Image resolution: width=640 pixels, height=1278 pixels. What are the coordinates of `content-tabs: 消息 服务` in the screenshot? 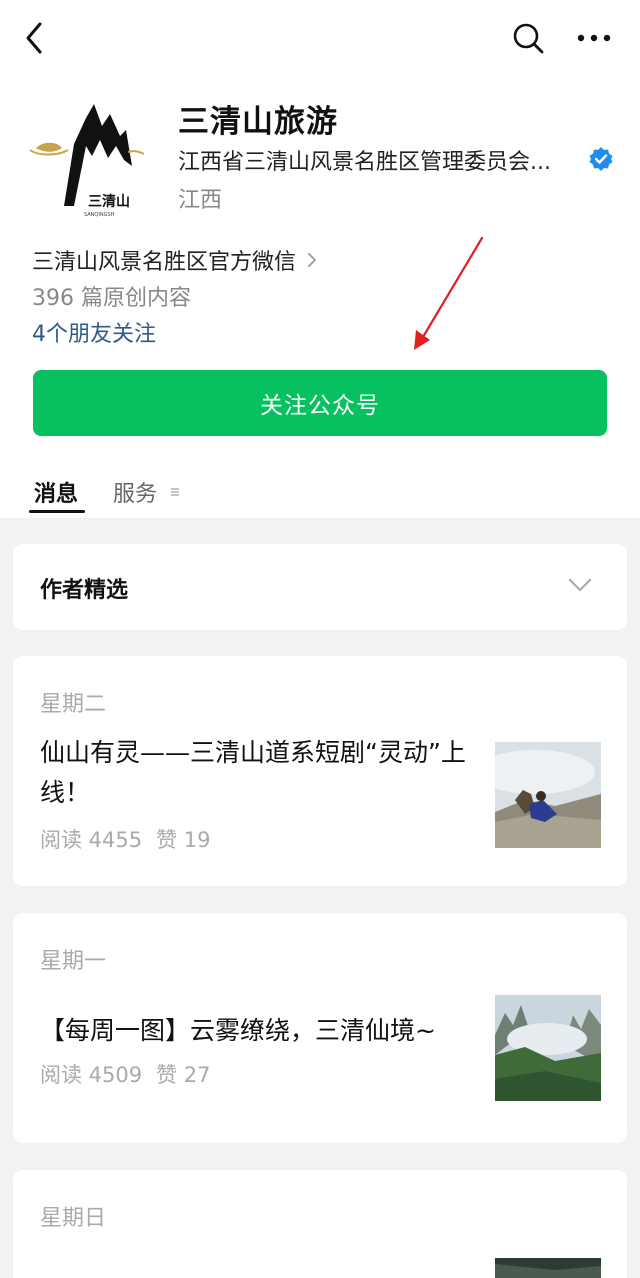 It's located at (320, 490).